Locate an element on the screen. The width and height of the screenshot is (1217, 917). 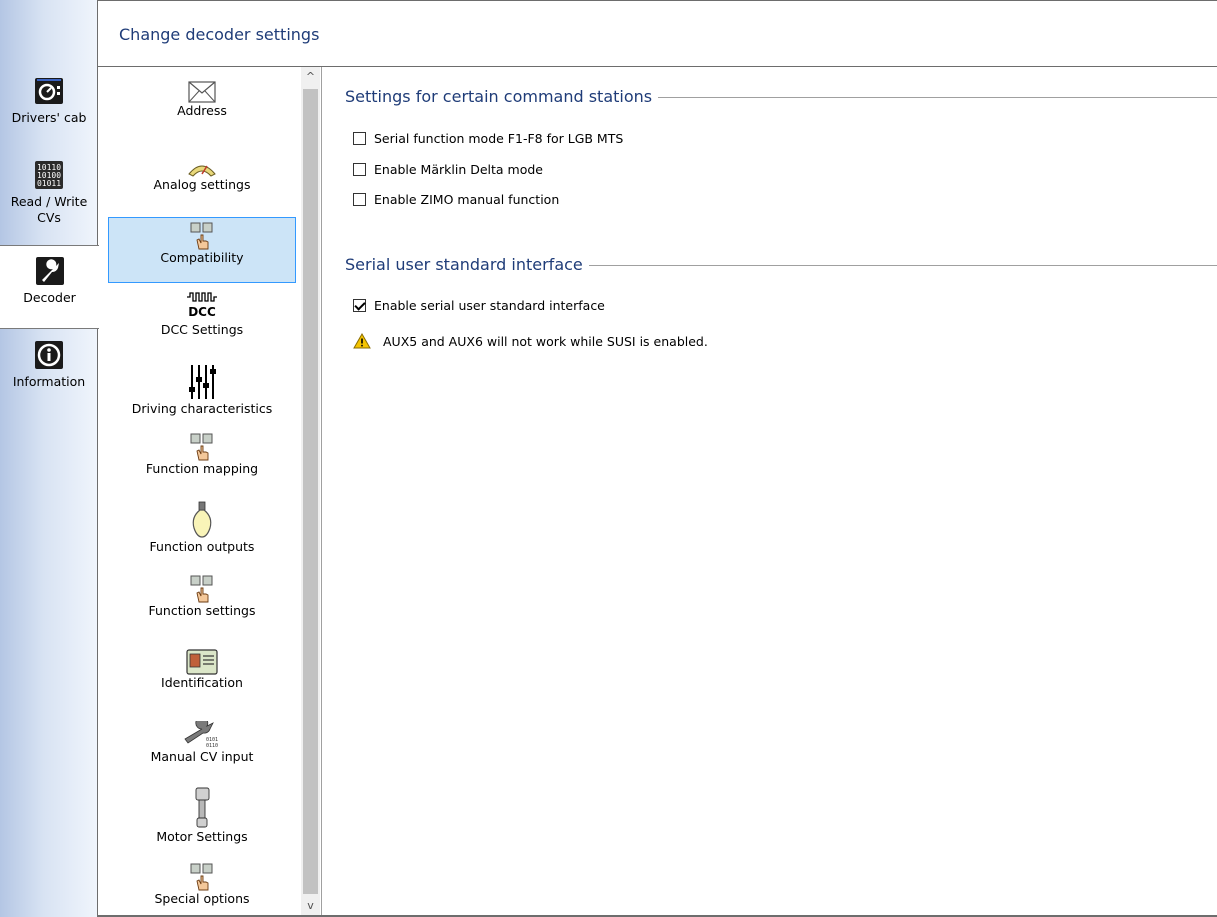
svg-text: DCC is located at coordinates (202, 312).